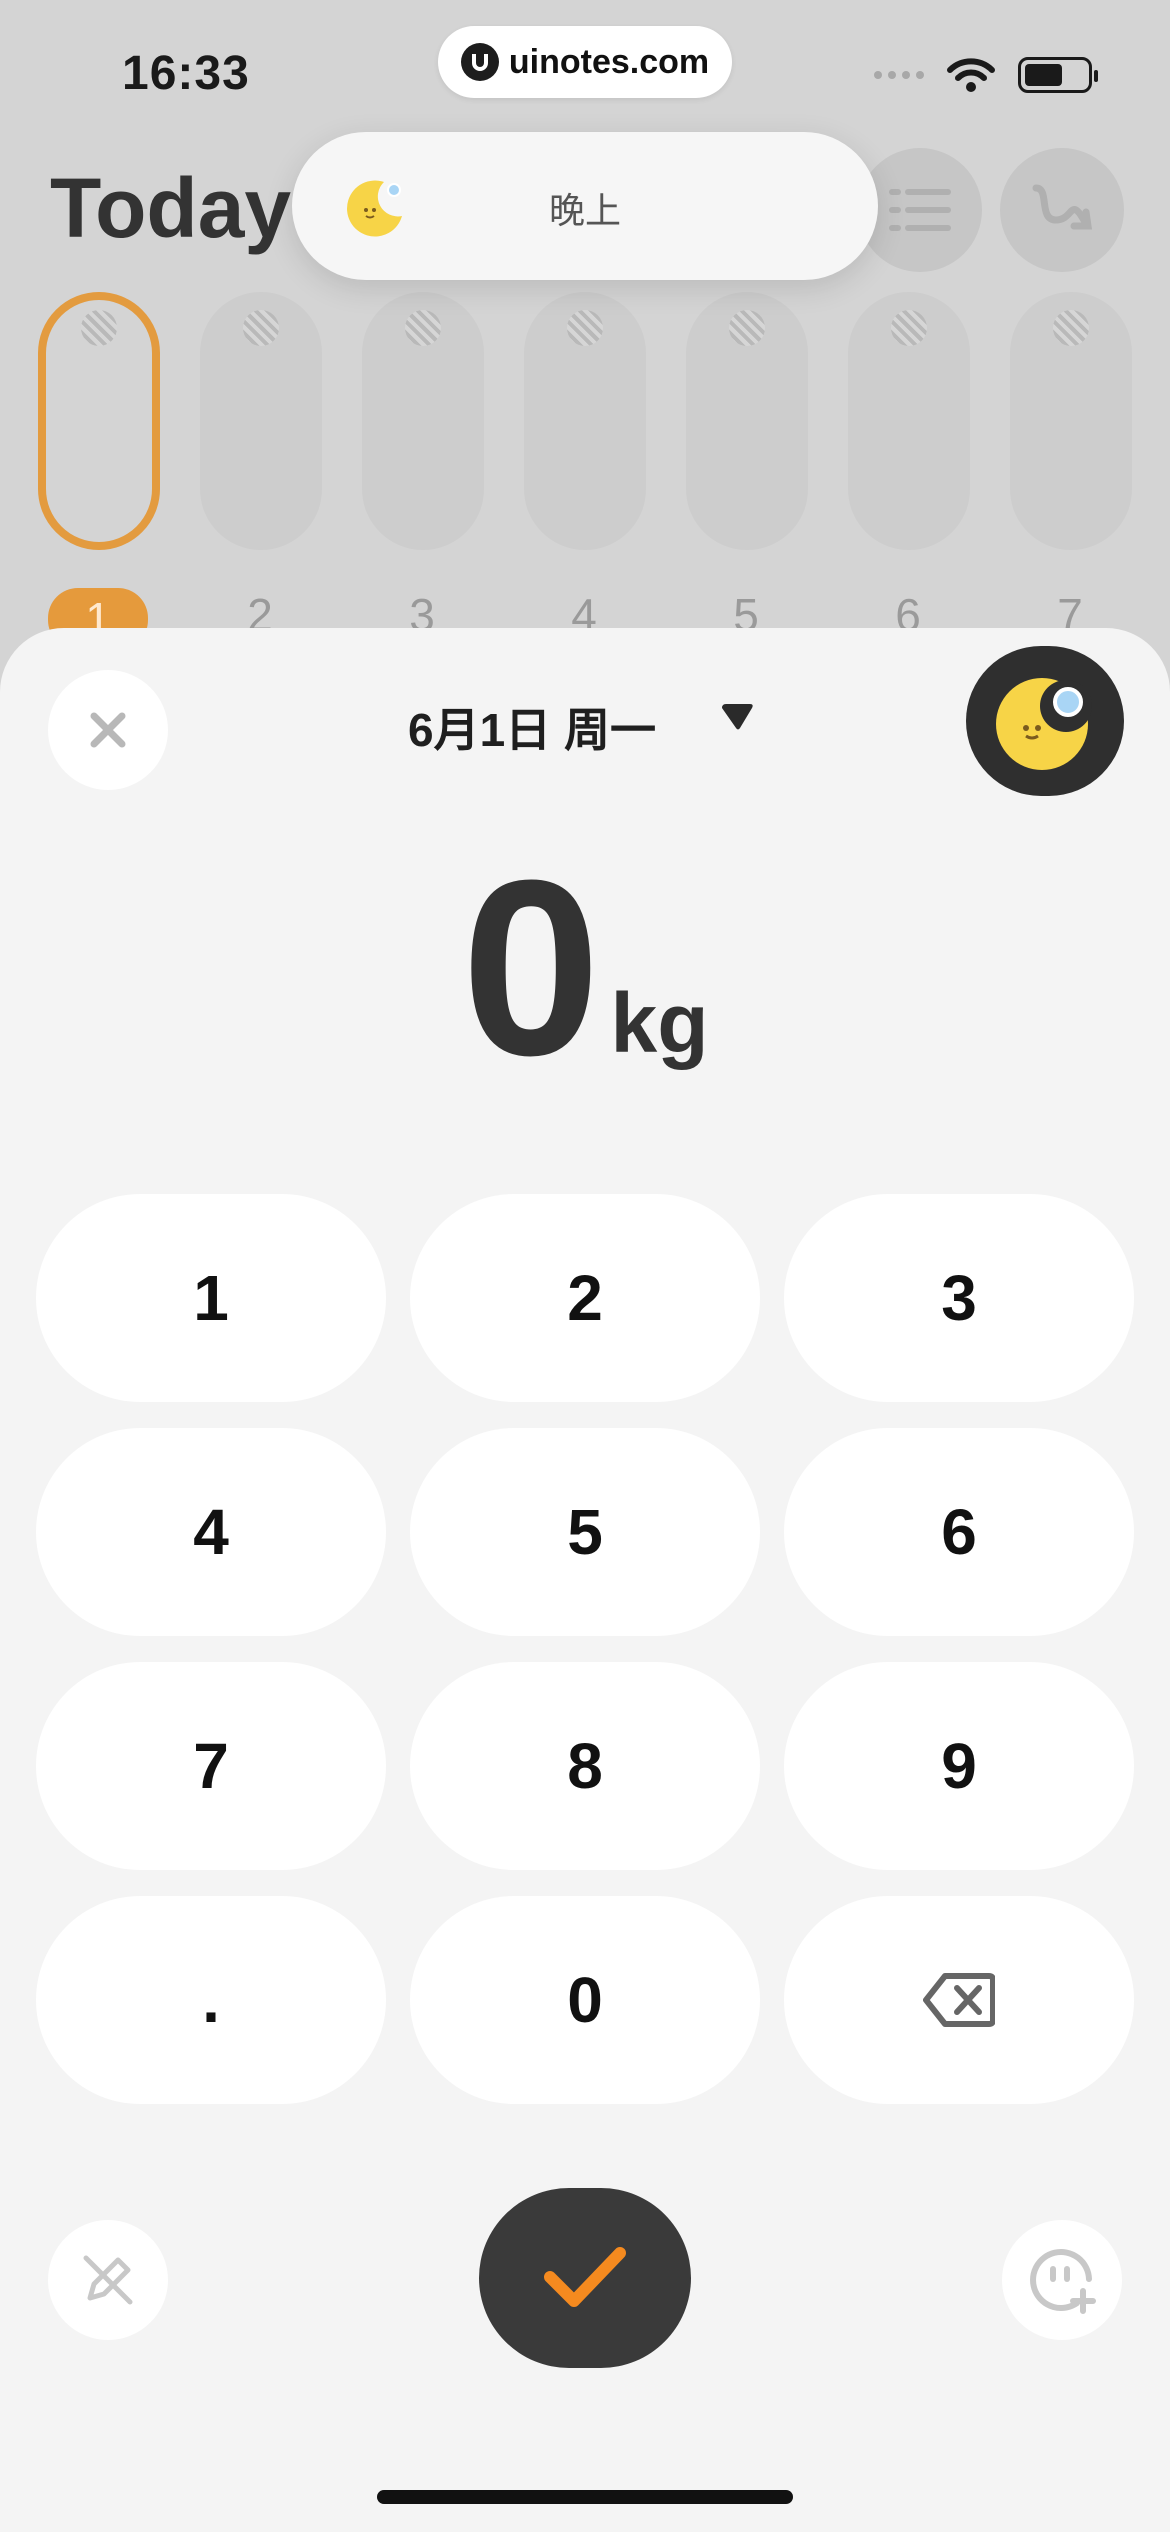 Image resolution: width=1170 pixels, height=2532 pixels. I want to click on weight-display: 0 kg, so click(585, 967).